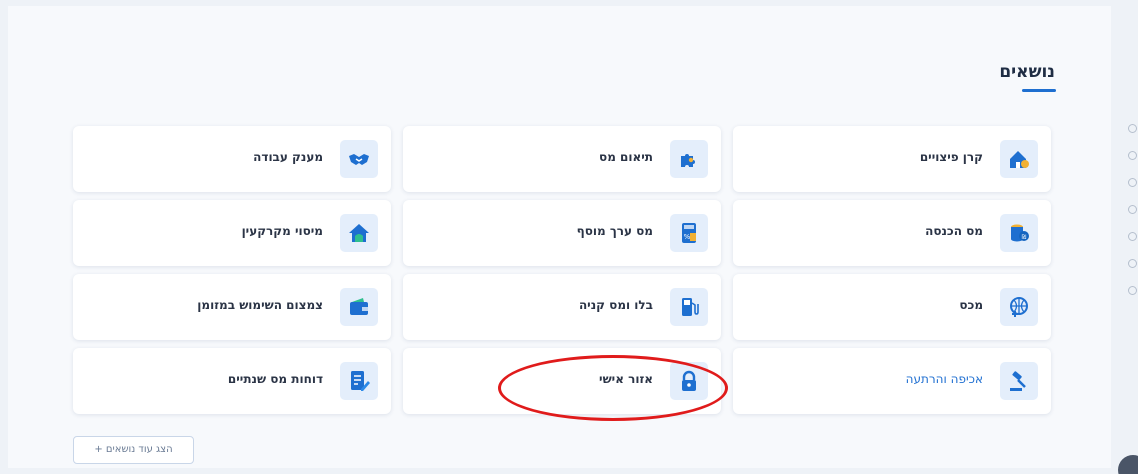 This screenshot has height=474, width=1138. I want to click on topic-card-excise-purchase-tax: בלו ומס קניה, so click(562, 307).